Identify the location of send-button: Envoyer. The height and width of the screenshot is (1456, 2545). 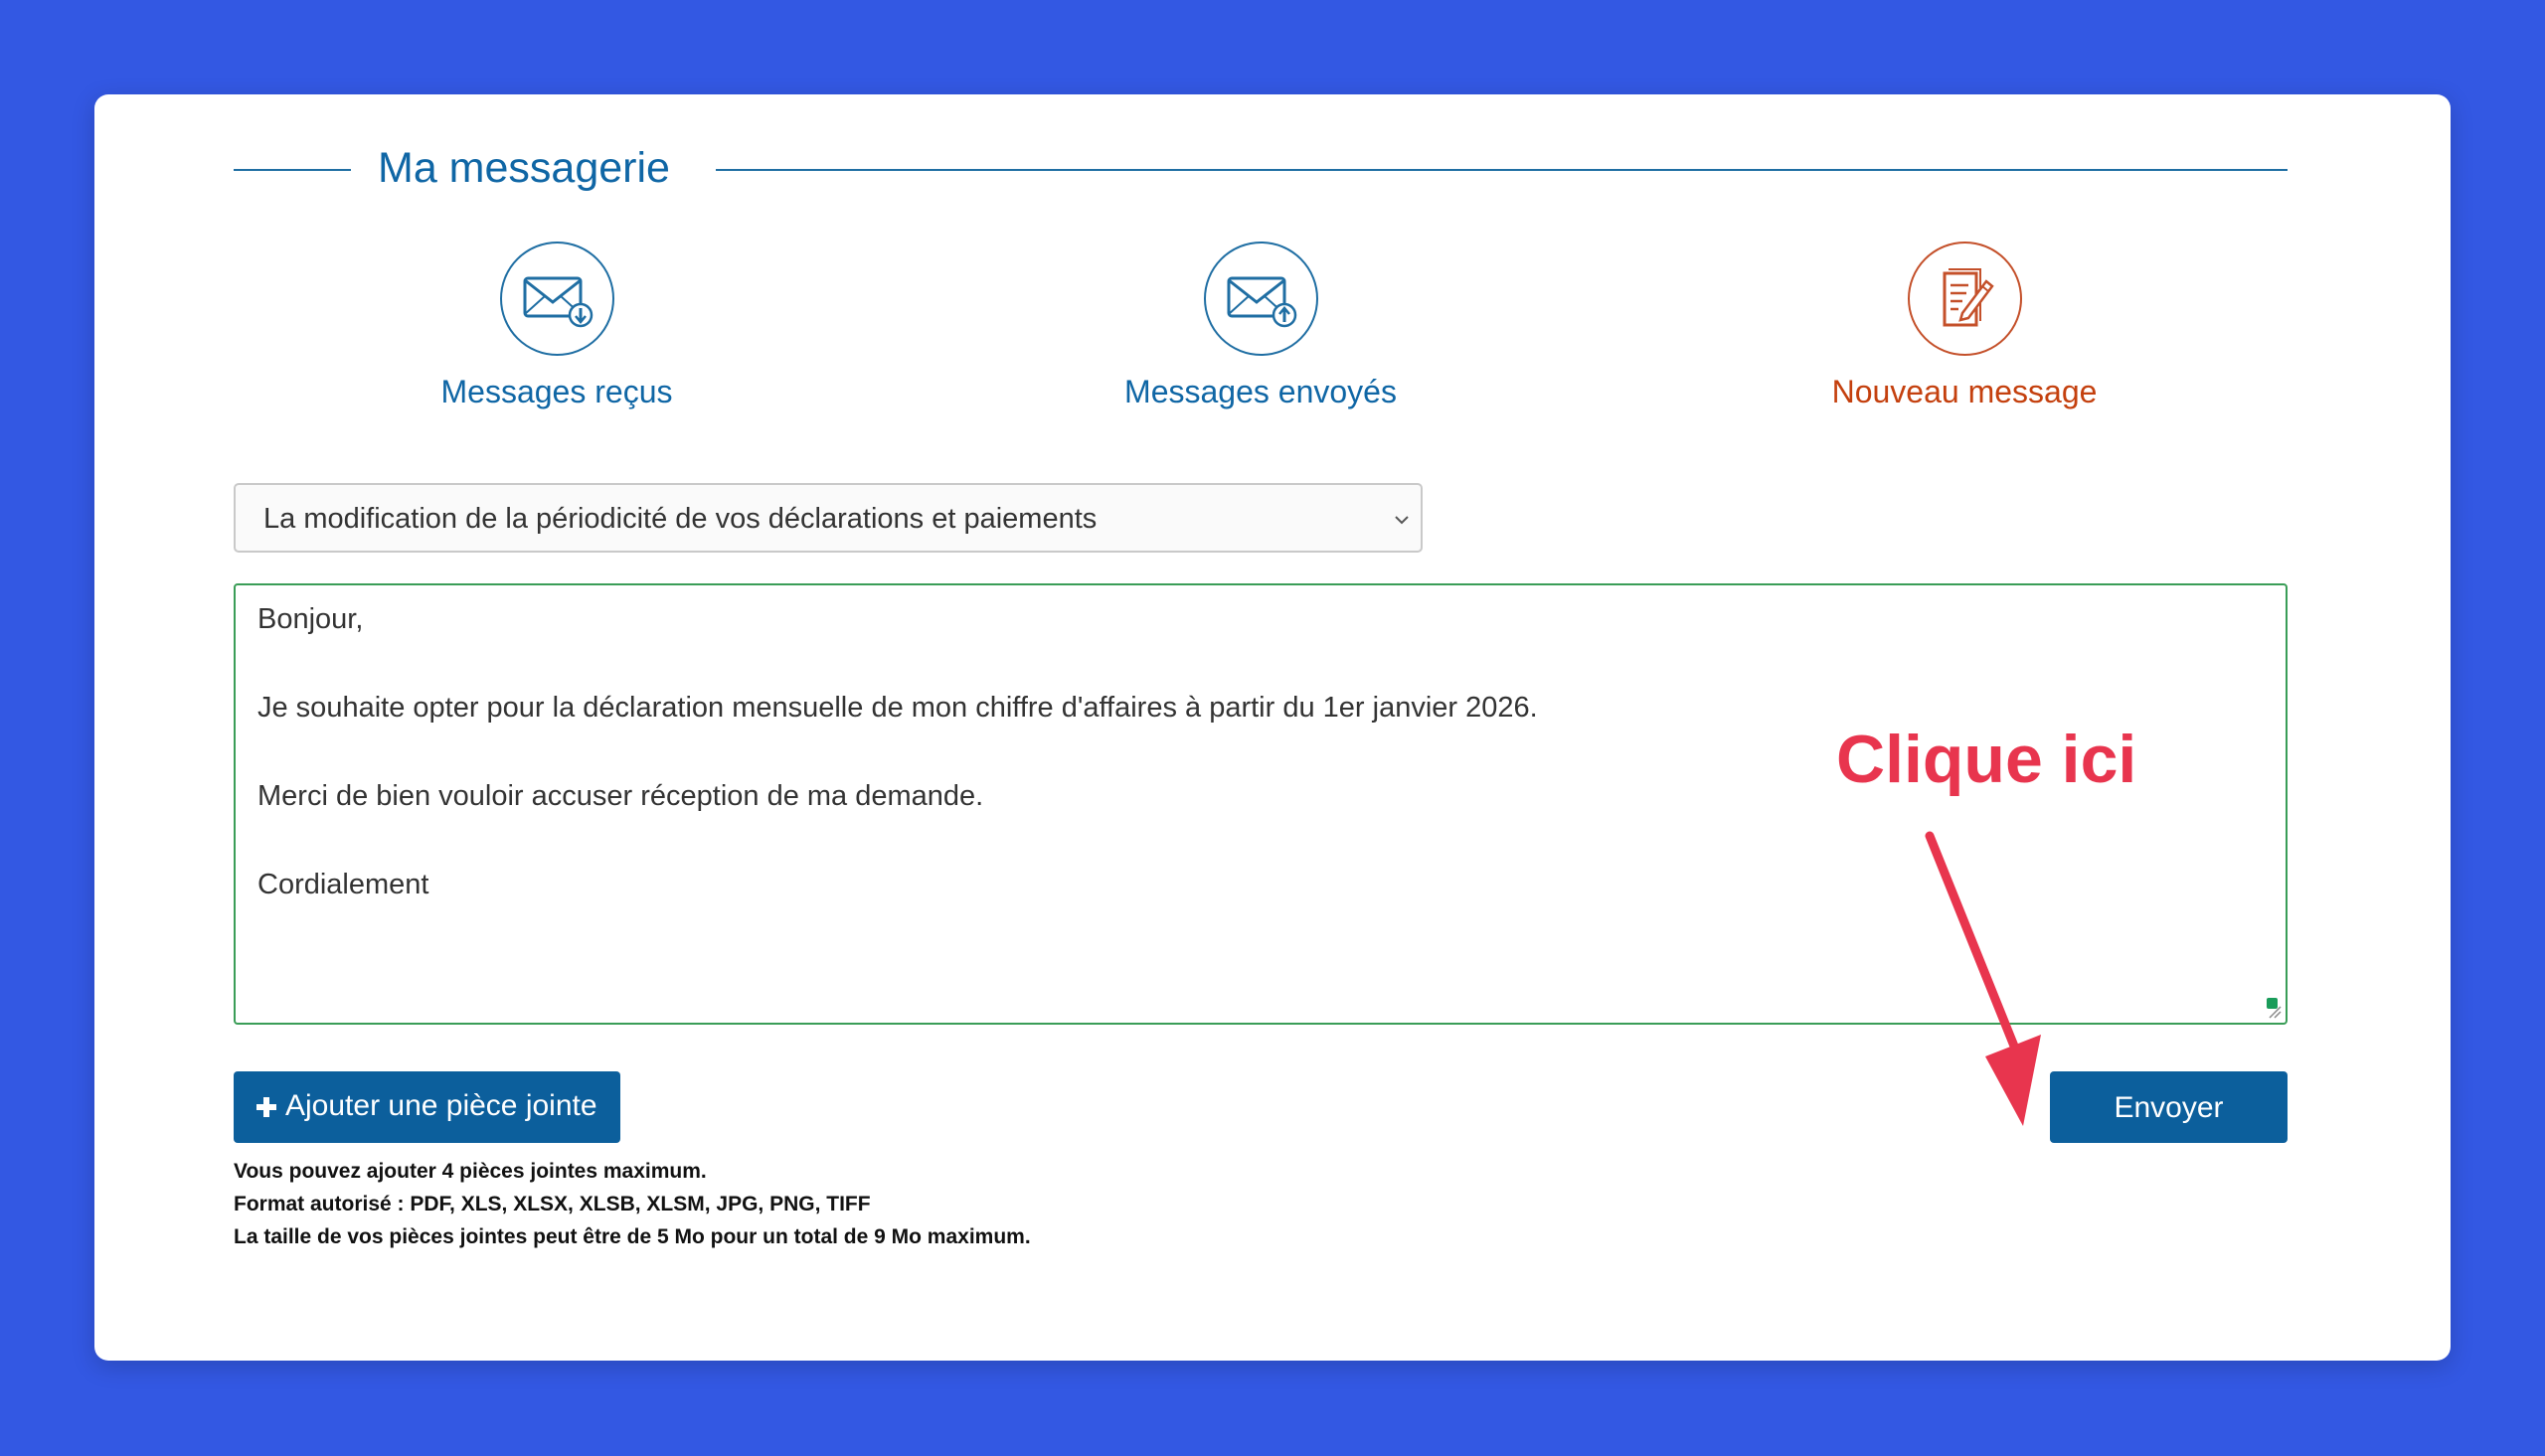
(2169, 1107).